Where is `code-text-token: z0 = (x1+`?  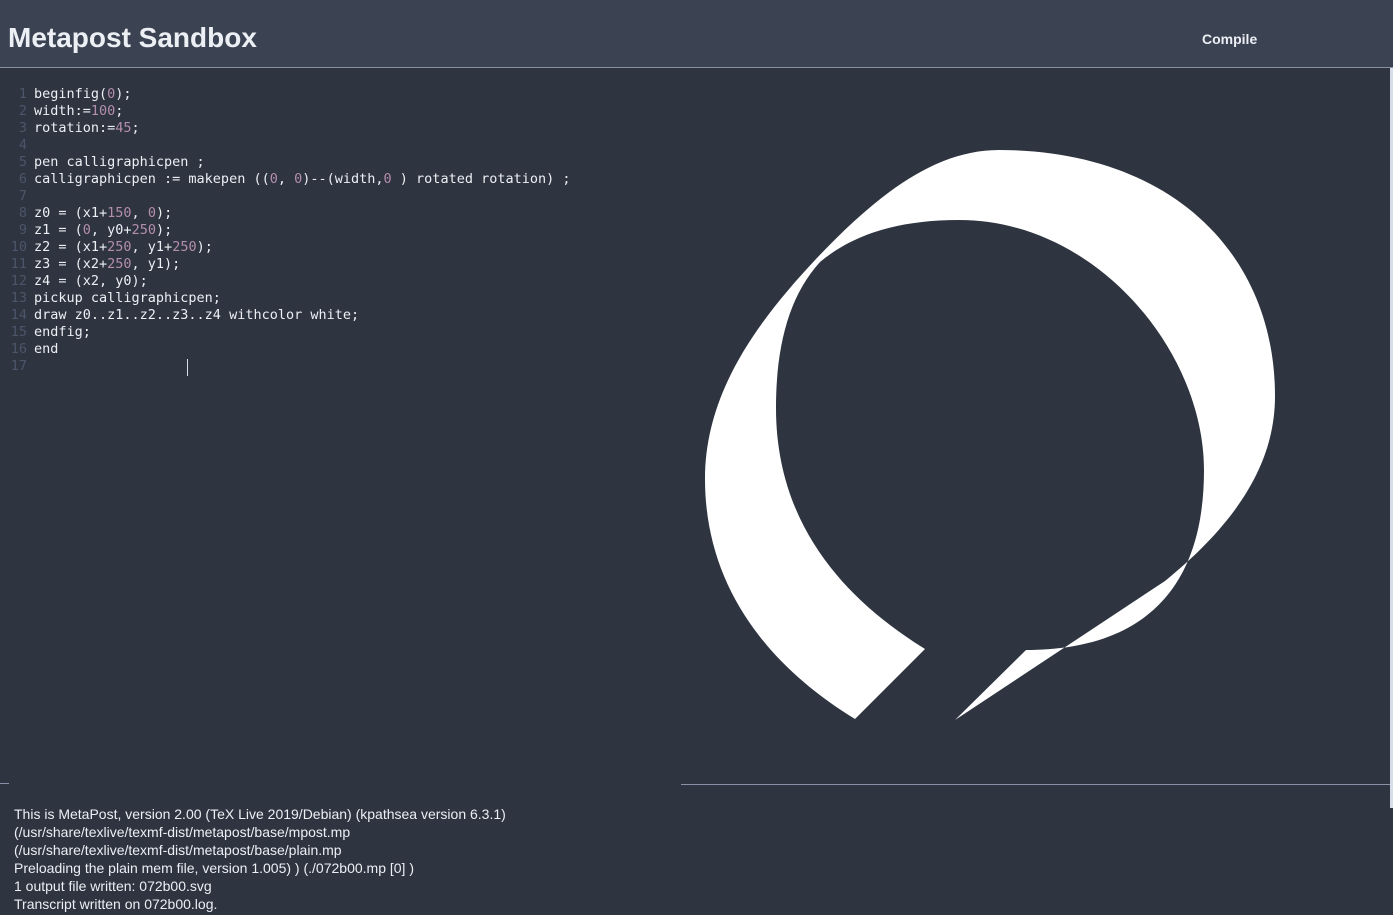
code-text-token: z0 = (x1+ is located at coordinates (71, 213).